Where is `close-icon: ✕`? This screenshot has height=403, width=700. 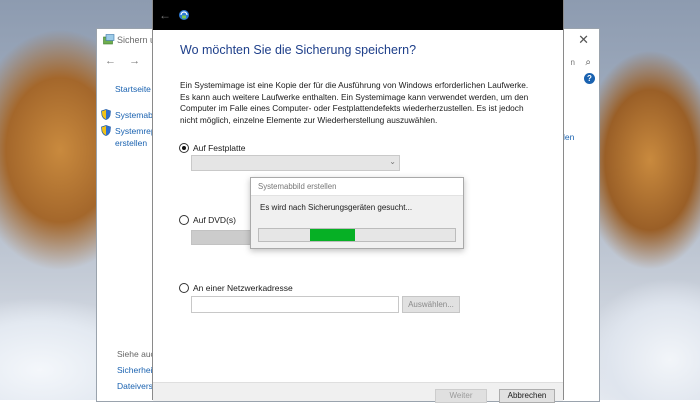
close-icon: ✕ is located at coordinates (583, 40).